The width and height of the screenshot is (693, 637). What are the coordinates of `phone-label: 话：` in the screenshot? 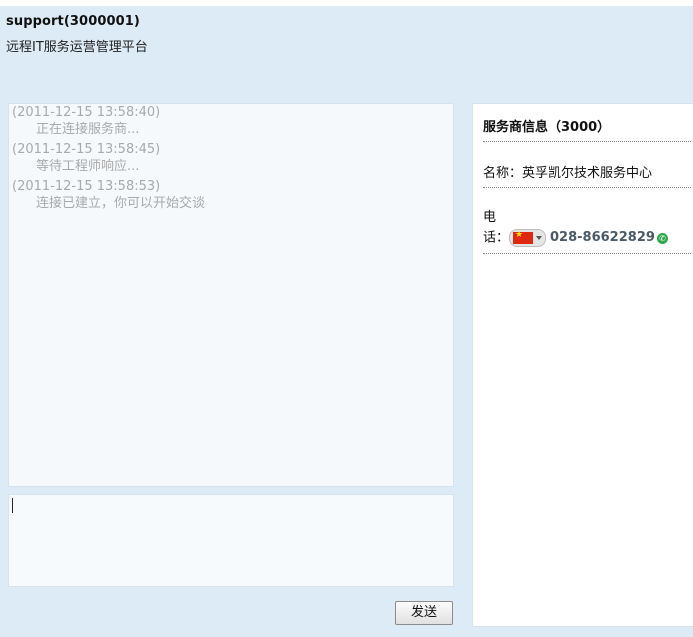 It's located at (496, 238).